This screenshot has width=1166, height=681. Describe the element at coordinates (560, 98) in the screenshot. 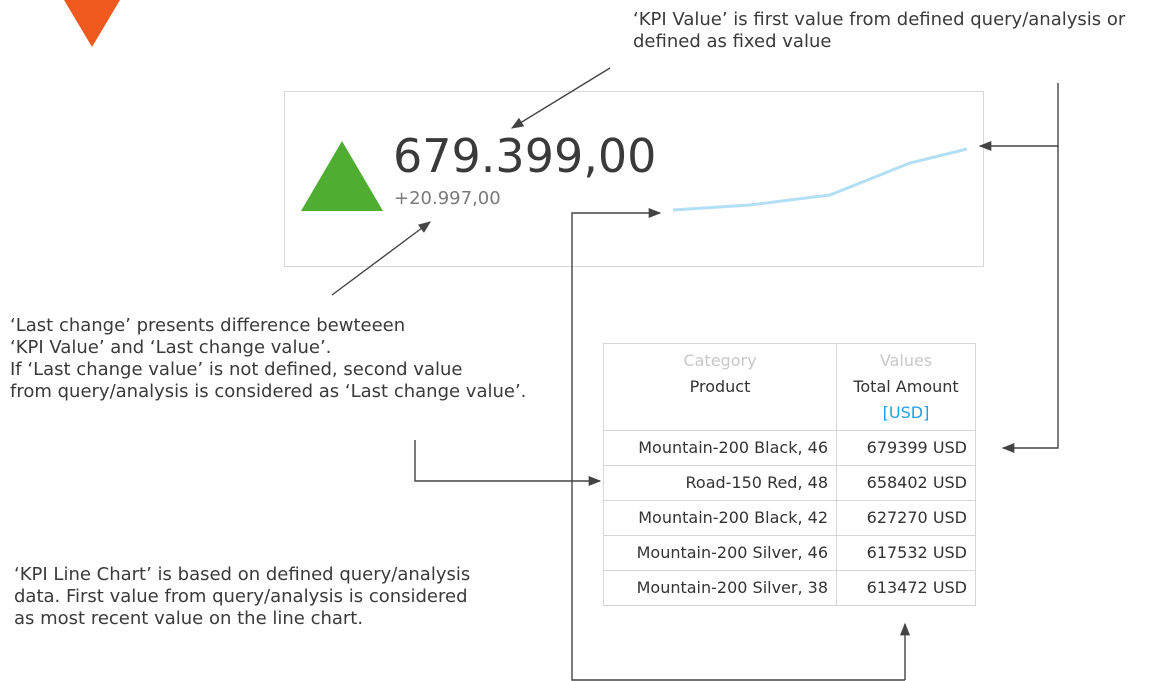

I see `arrow-to-kpi-value` at that location.